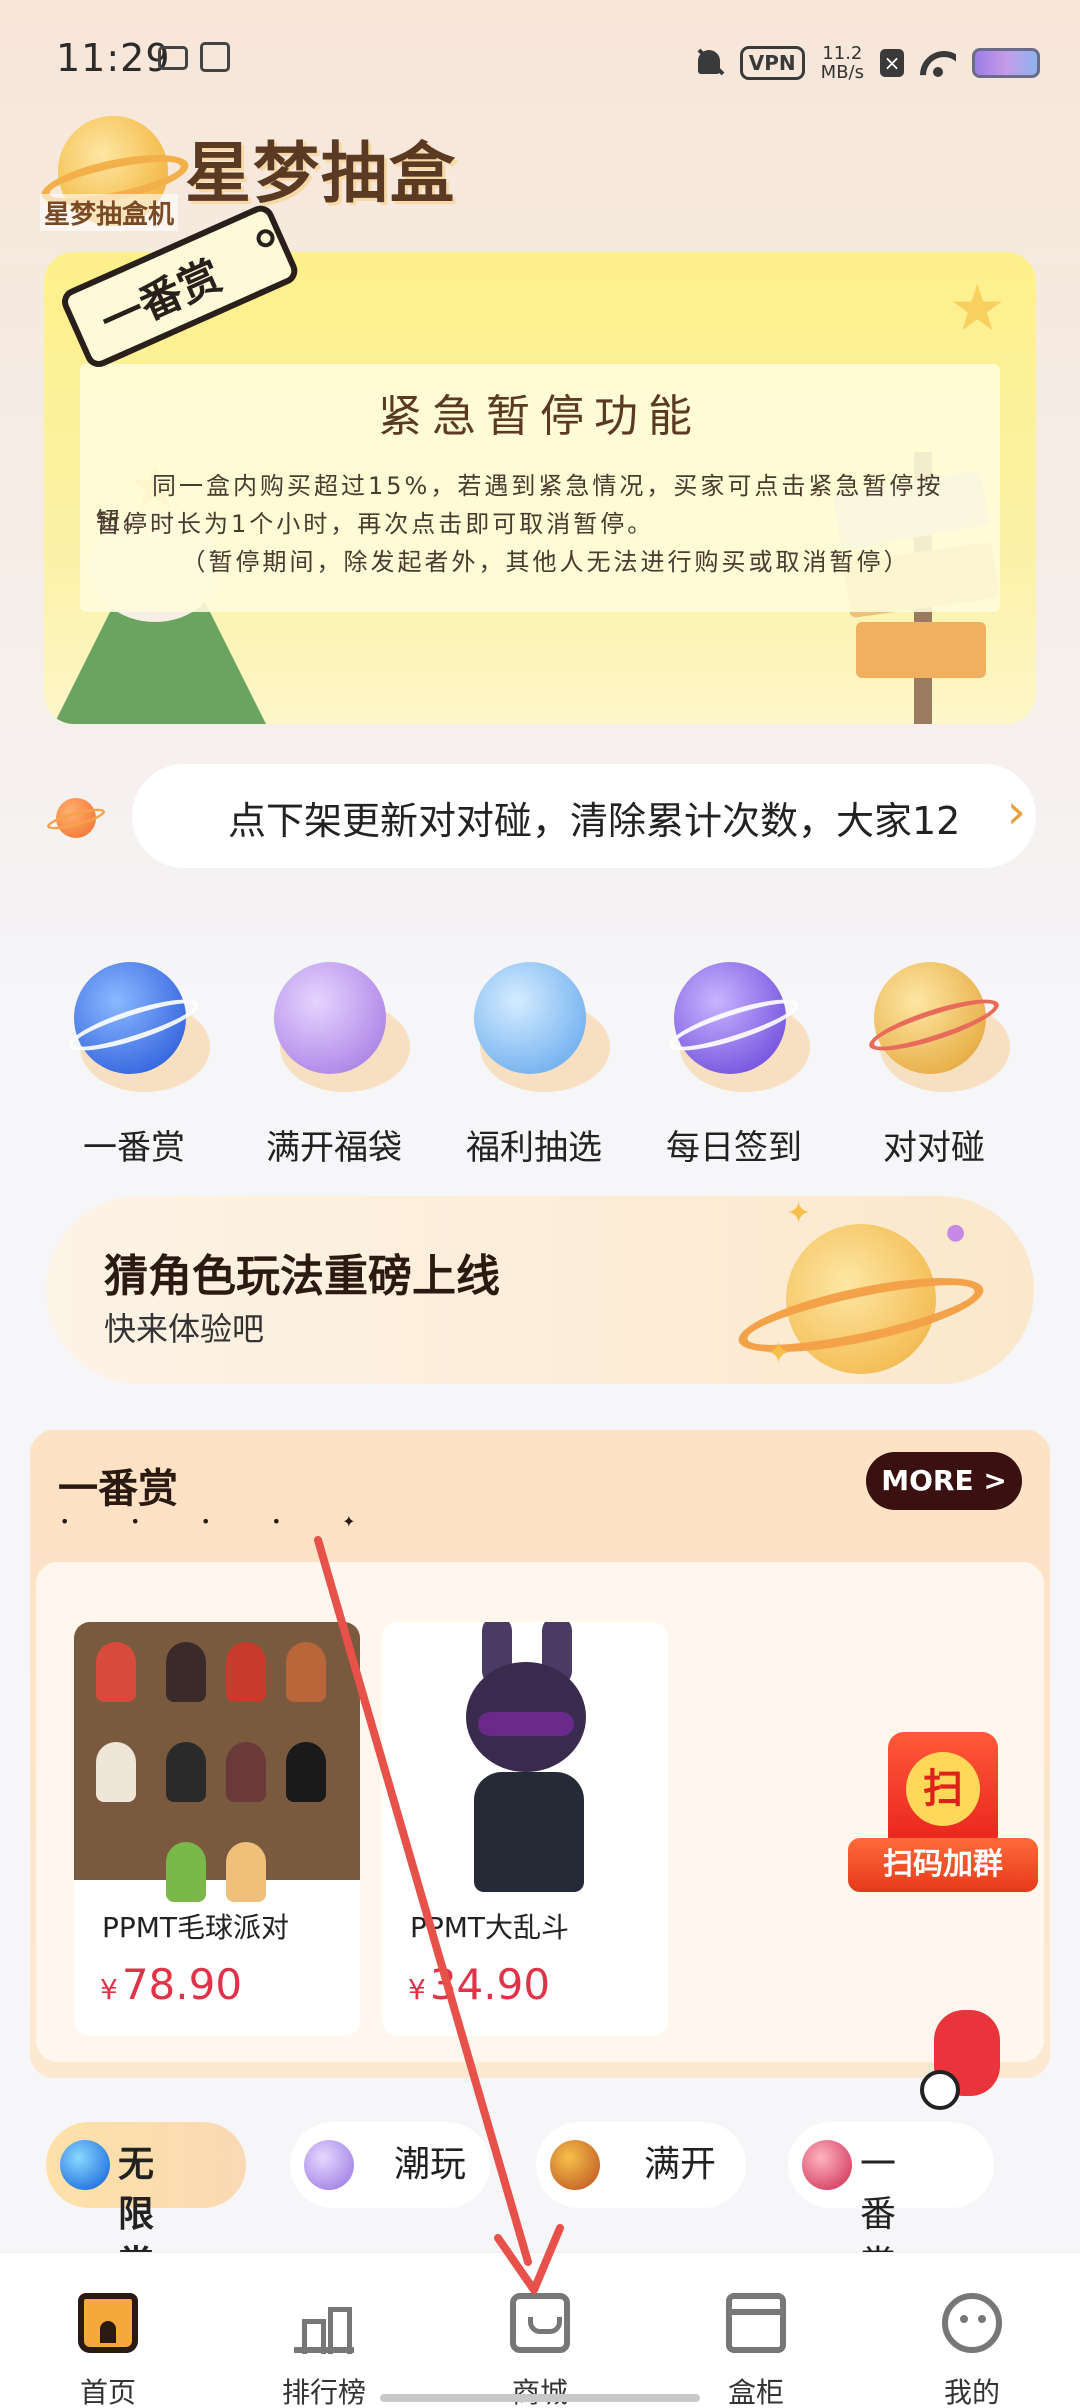 This screenshot has height=2408, width=1080. I want to click on category-grid: 一番赏 满开福袋 福利抽选 每日签到 对对碰, so click(540, 1065).